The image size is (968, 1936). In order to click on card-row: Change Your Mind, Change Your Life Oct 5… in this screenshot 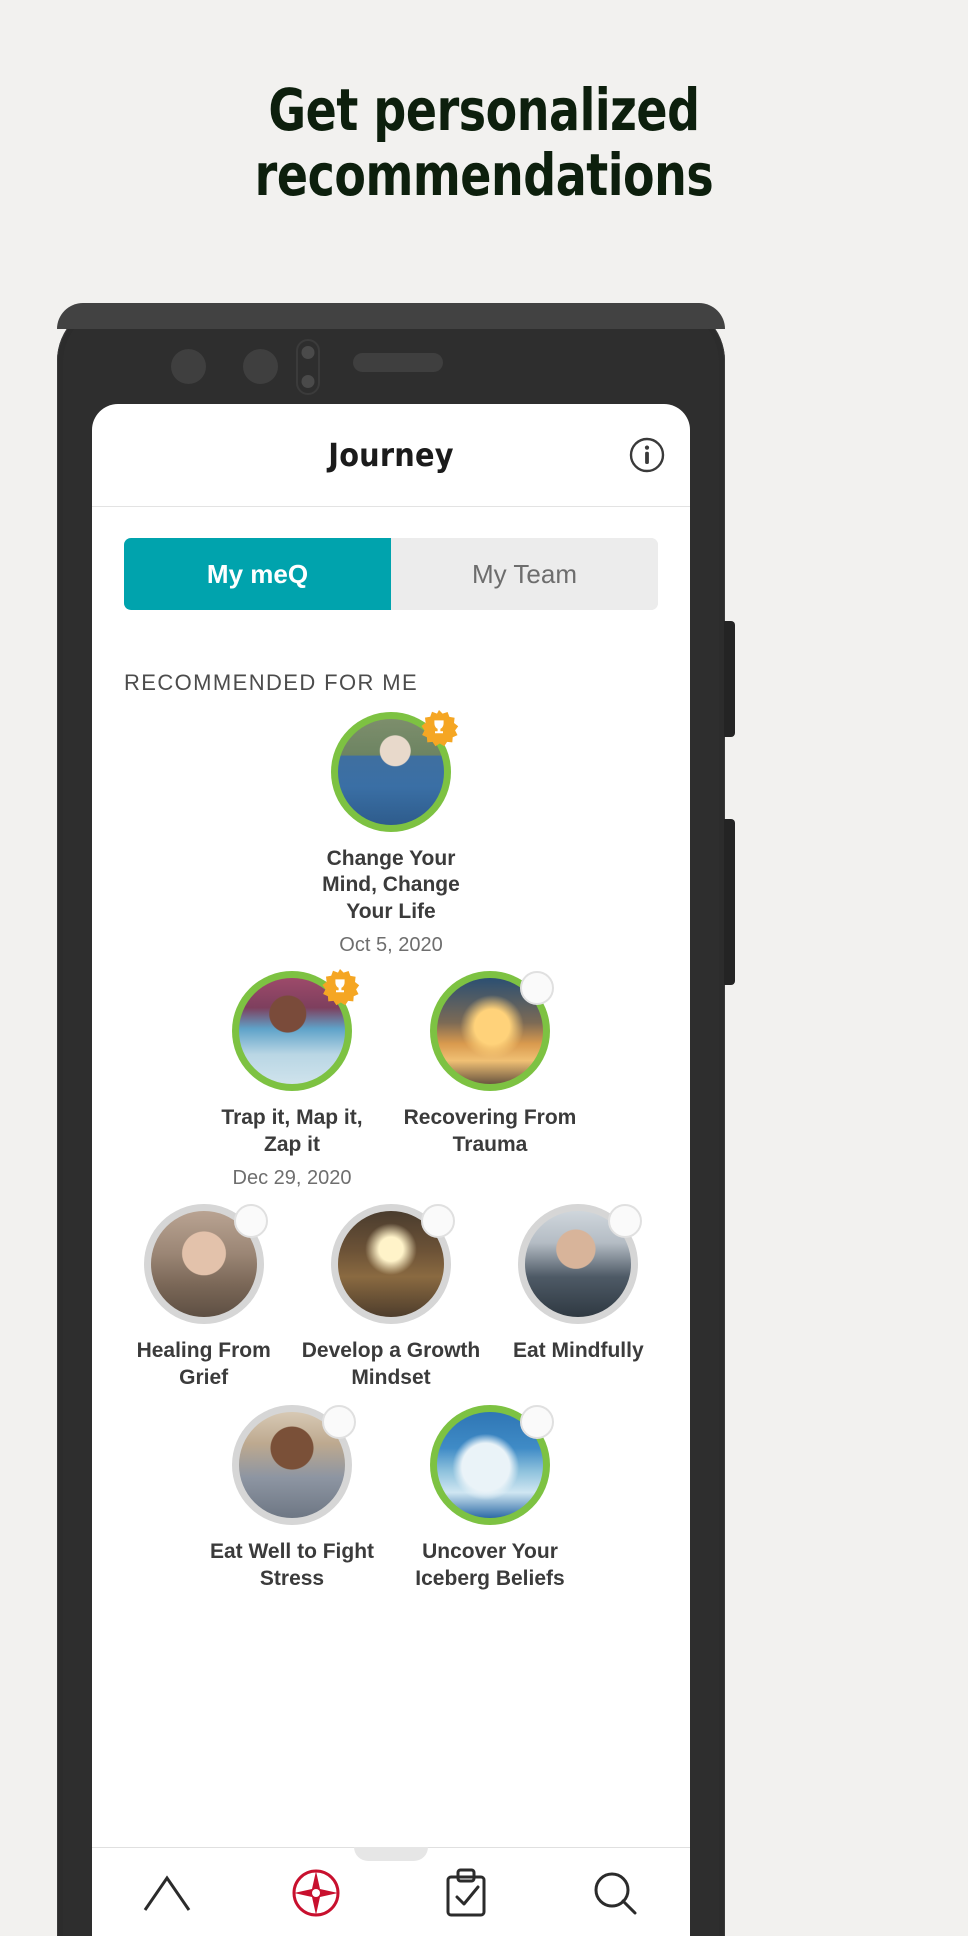, I will do `click(391, 833)`.